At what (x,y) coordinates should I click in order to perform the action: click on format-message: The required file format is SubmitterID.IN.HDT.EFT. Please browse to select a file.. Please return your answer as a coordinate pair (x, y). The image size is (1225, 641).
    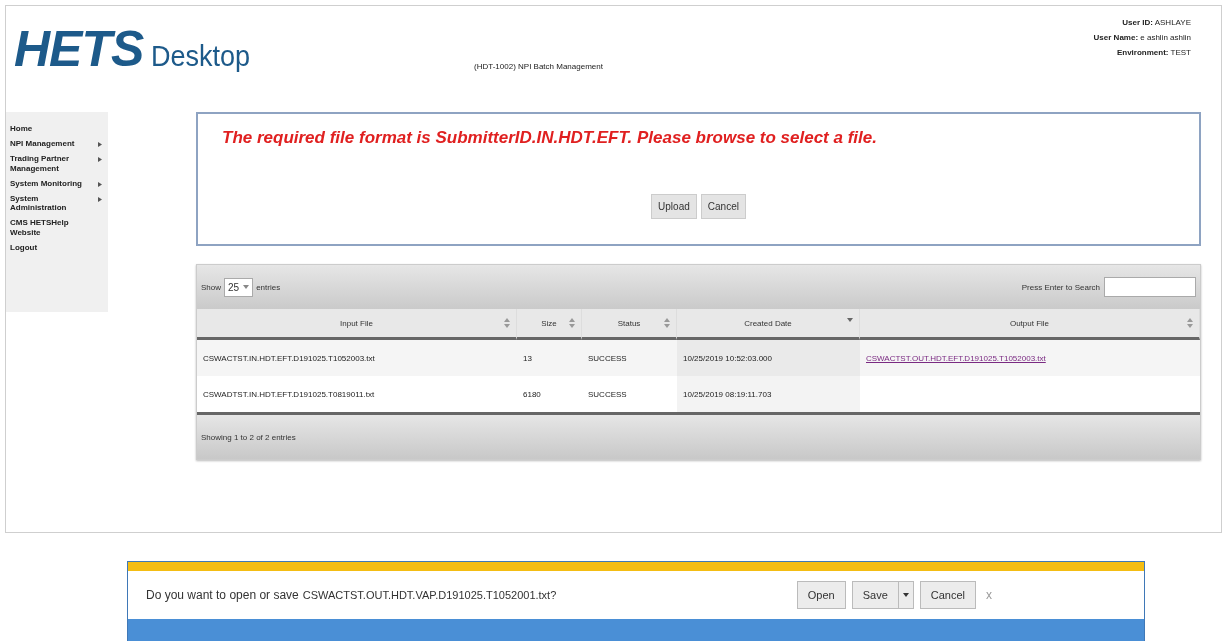
    Looking at the image, I should click on (549, 137).